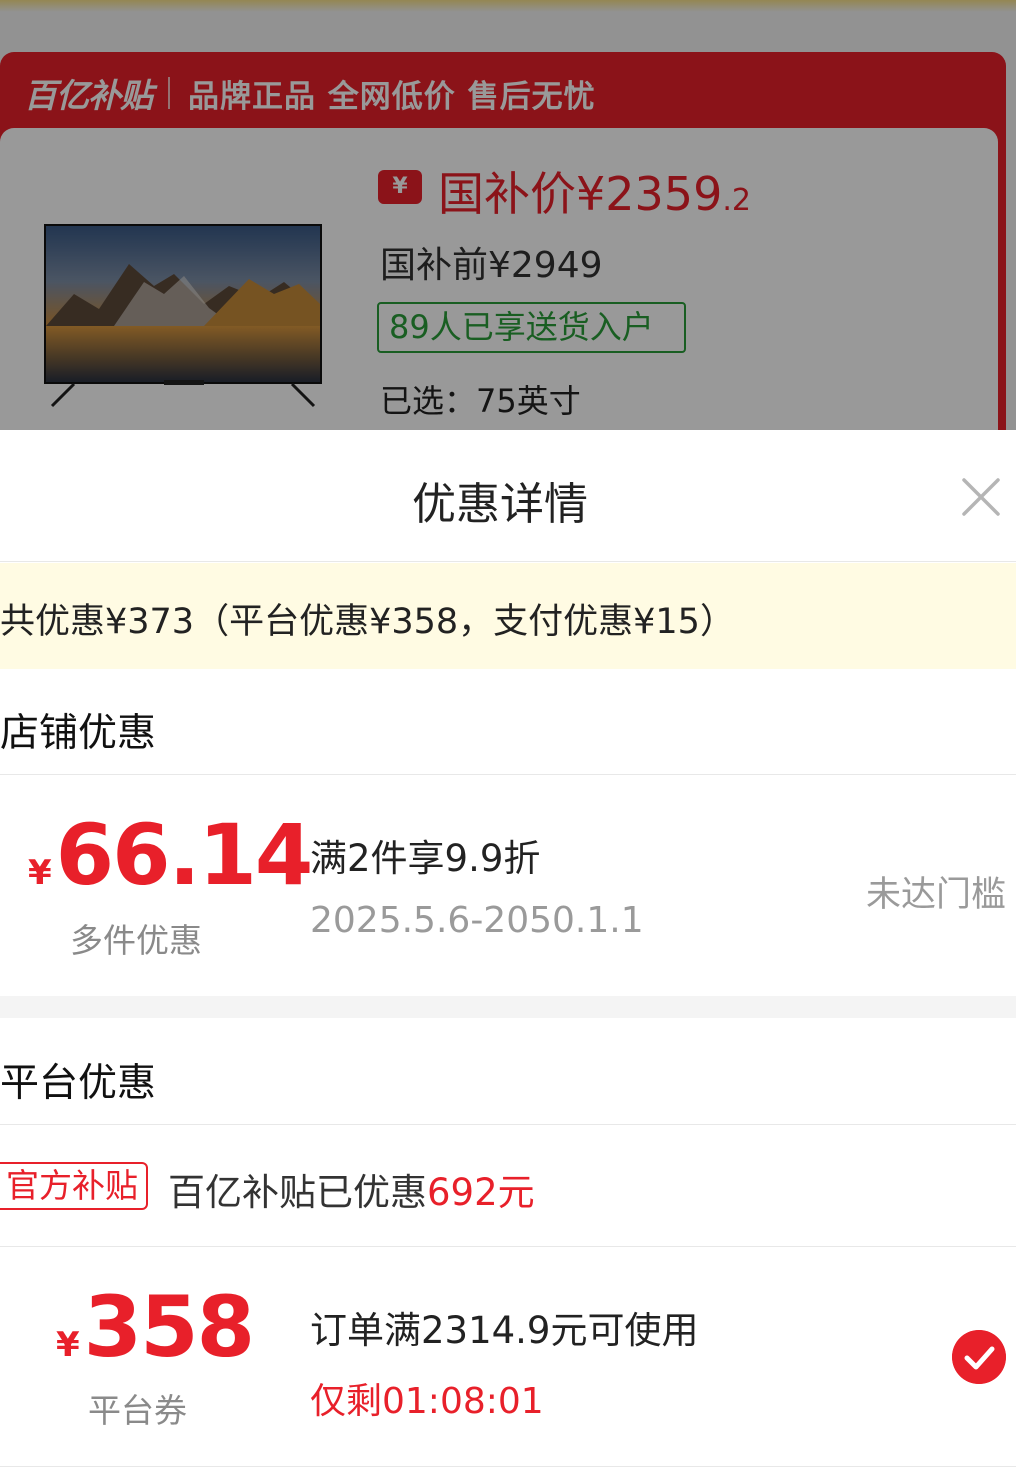 The width and height of the screenshot is (1016, 1484). What do you see at coordinates (136, 940) in the screenshot?
I see `store-discount-type: 多件优惠` at bounding box center [136, 940].